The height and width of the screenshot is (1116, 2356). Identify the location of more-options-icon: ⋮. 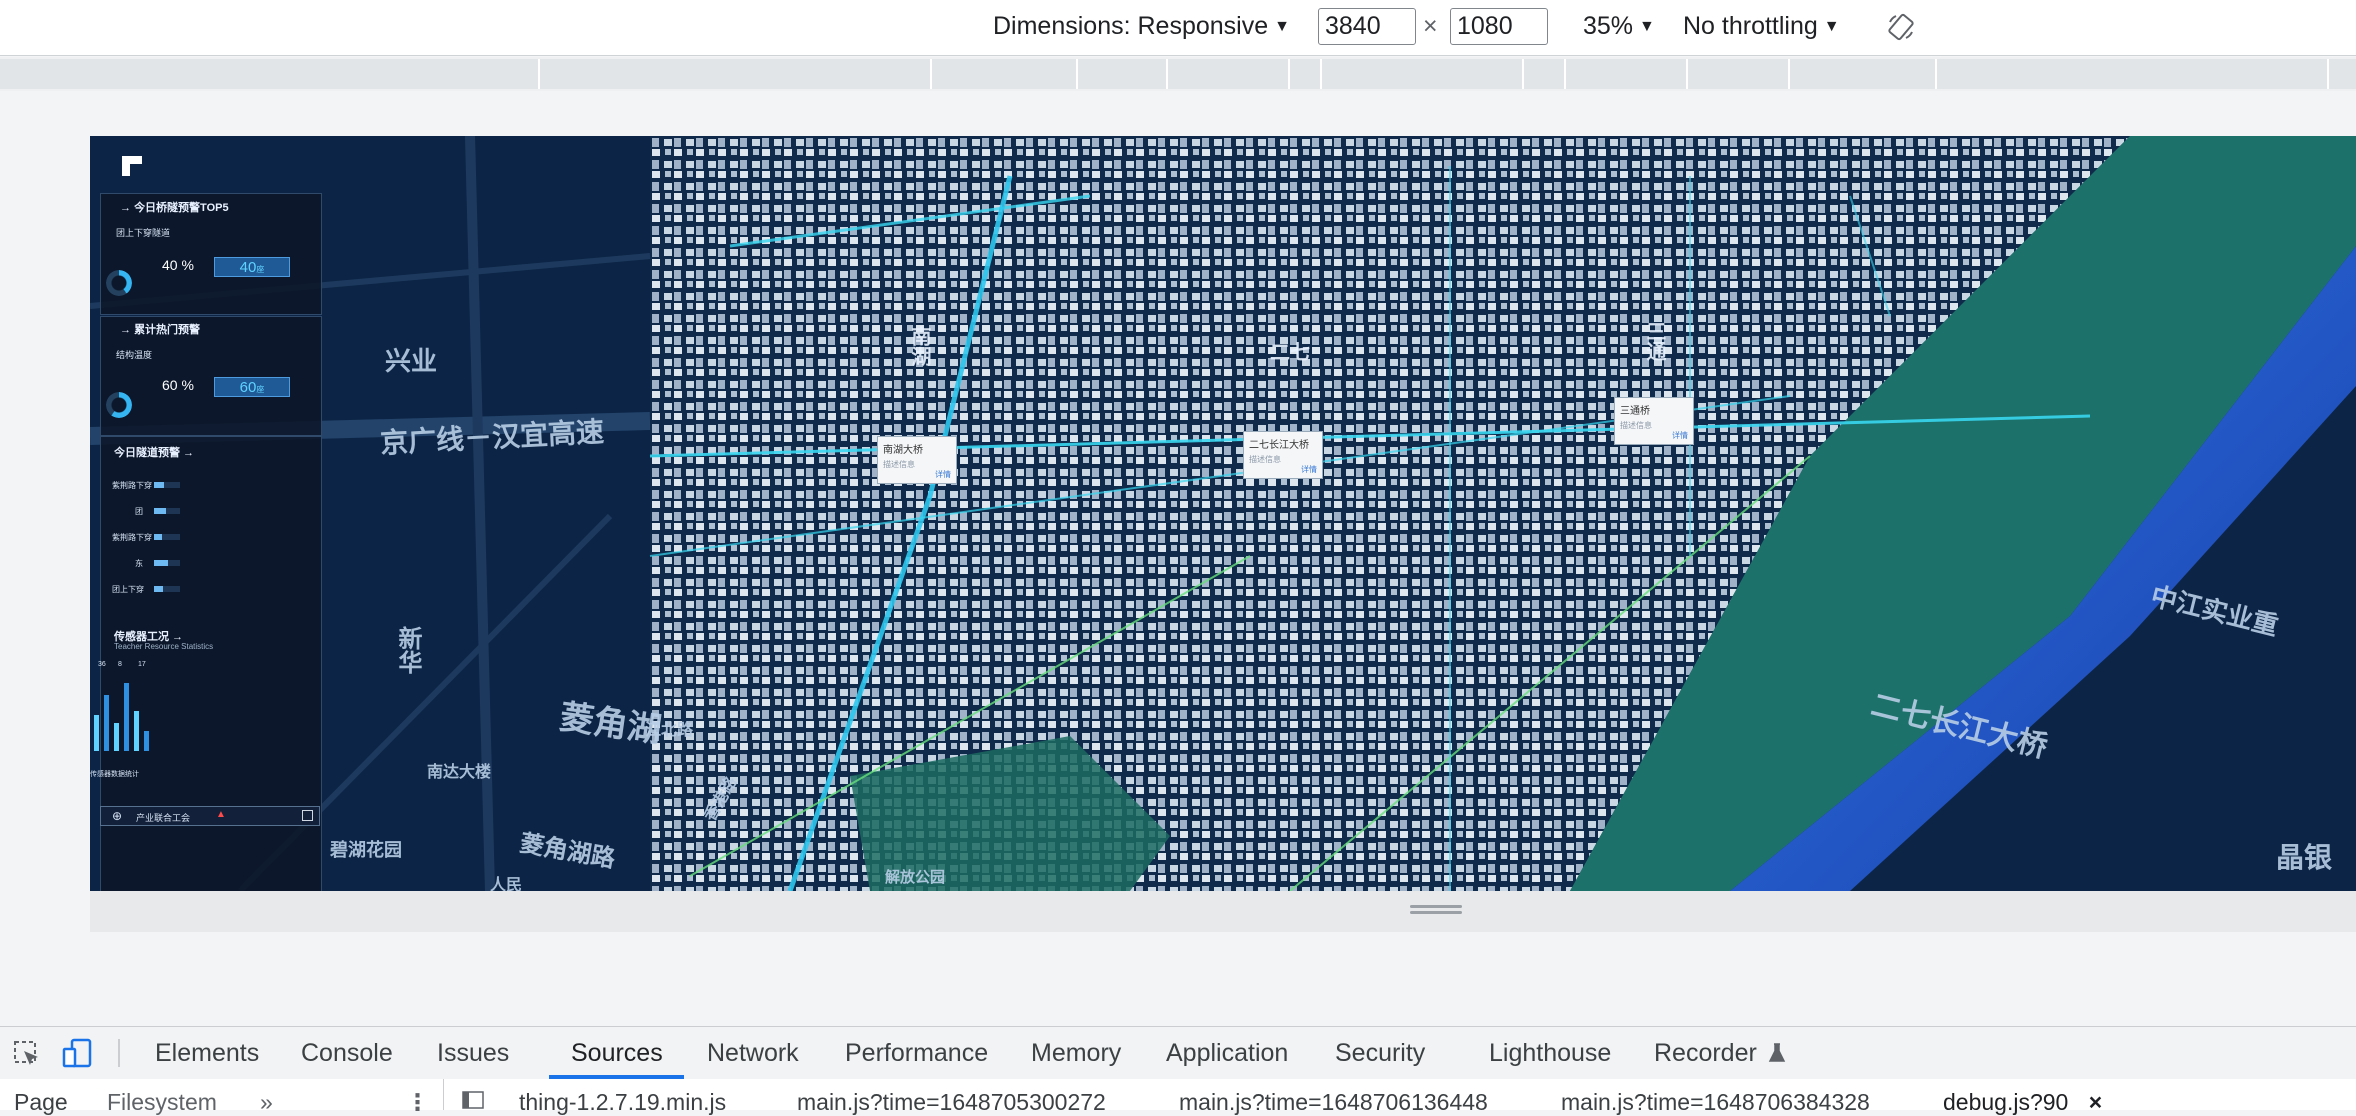
(417, 1102).